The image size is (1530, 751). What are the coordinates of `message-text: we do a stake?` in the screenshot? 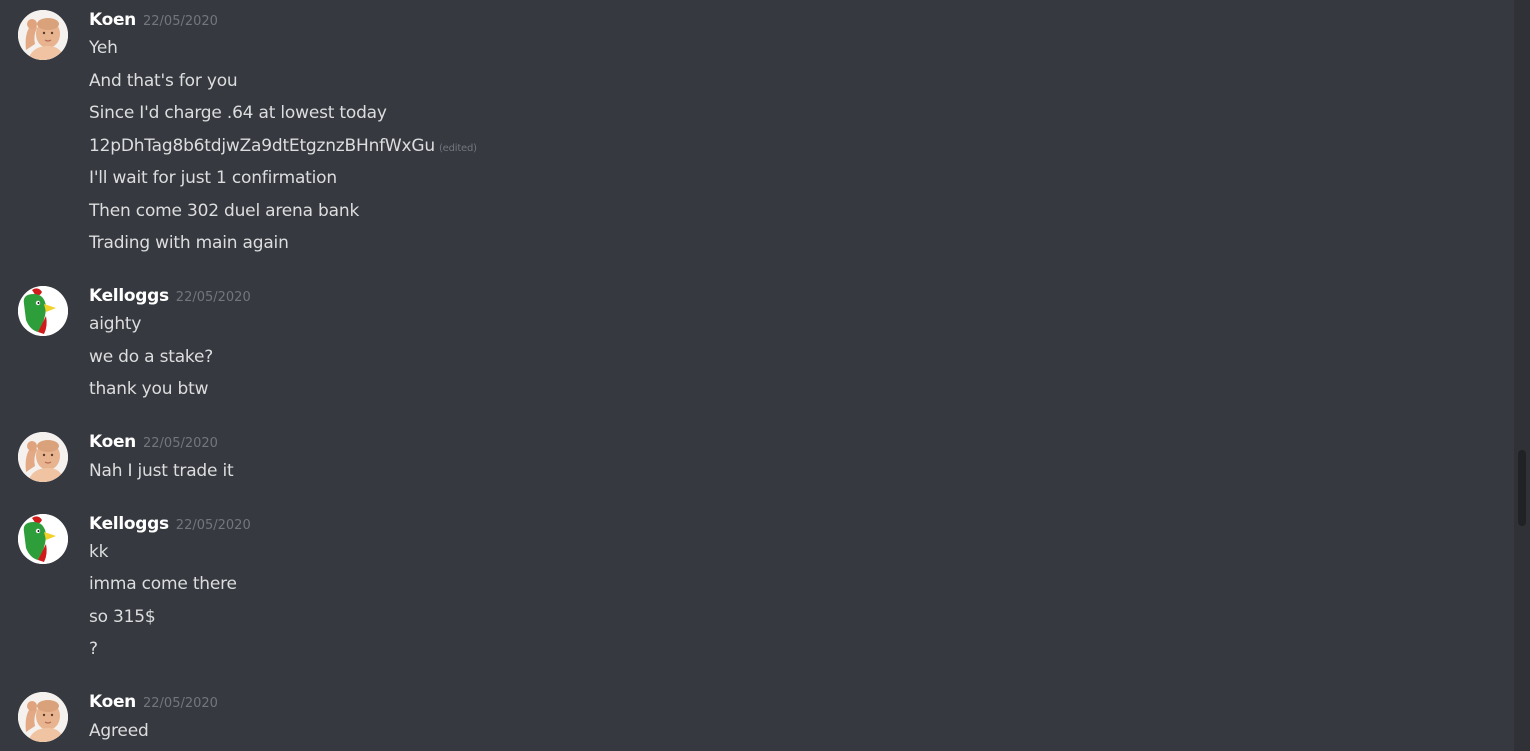 It's located at (151, 357).